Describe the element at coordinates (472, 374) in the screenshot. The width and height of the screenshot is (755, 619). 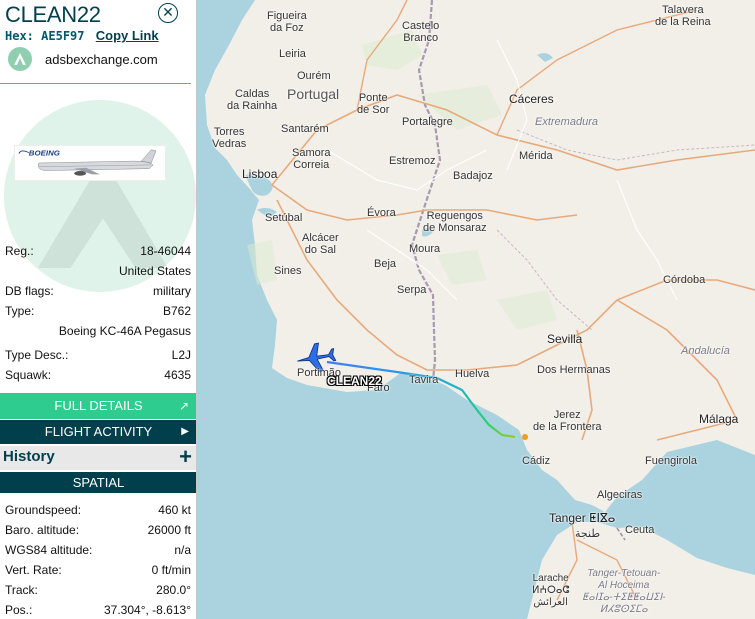
I see `place-label: Huelva` at that location.